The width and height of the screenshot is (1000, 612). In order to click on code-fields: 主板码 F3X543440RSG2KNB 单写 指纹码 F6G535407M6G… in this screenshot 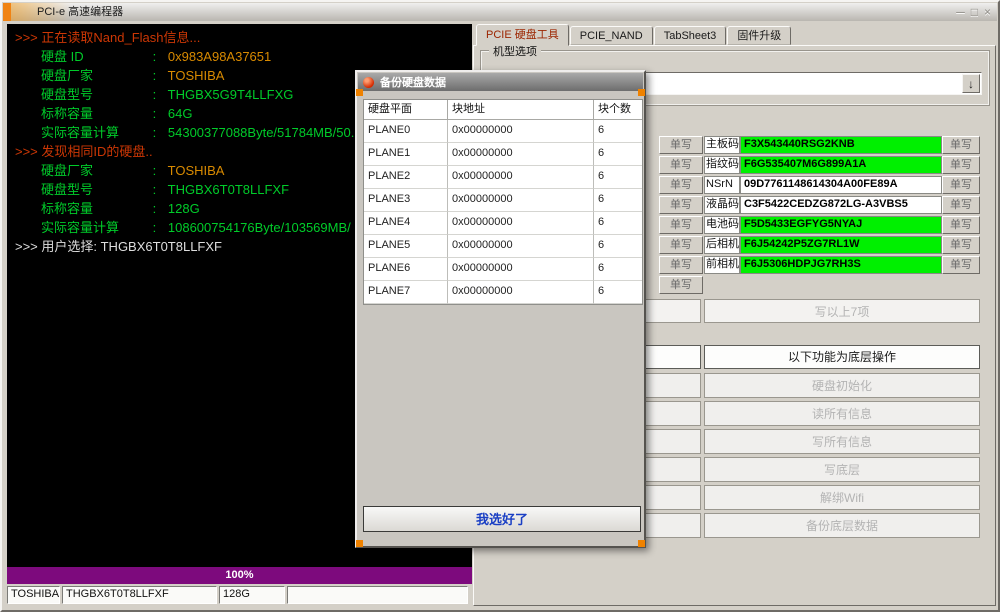, I will do `click(842, 206)`.